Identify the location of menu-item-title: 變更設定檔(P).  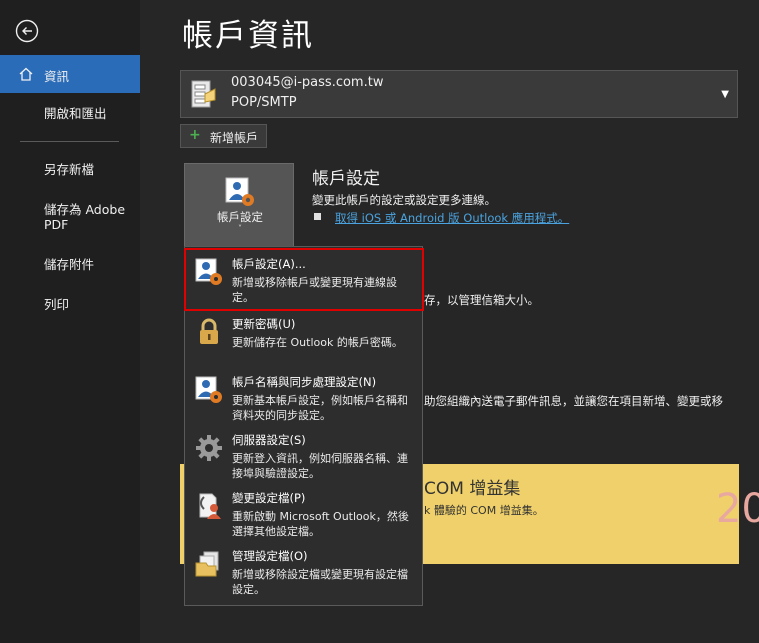
(269, 498).